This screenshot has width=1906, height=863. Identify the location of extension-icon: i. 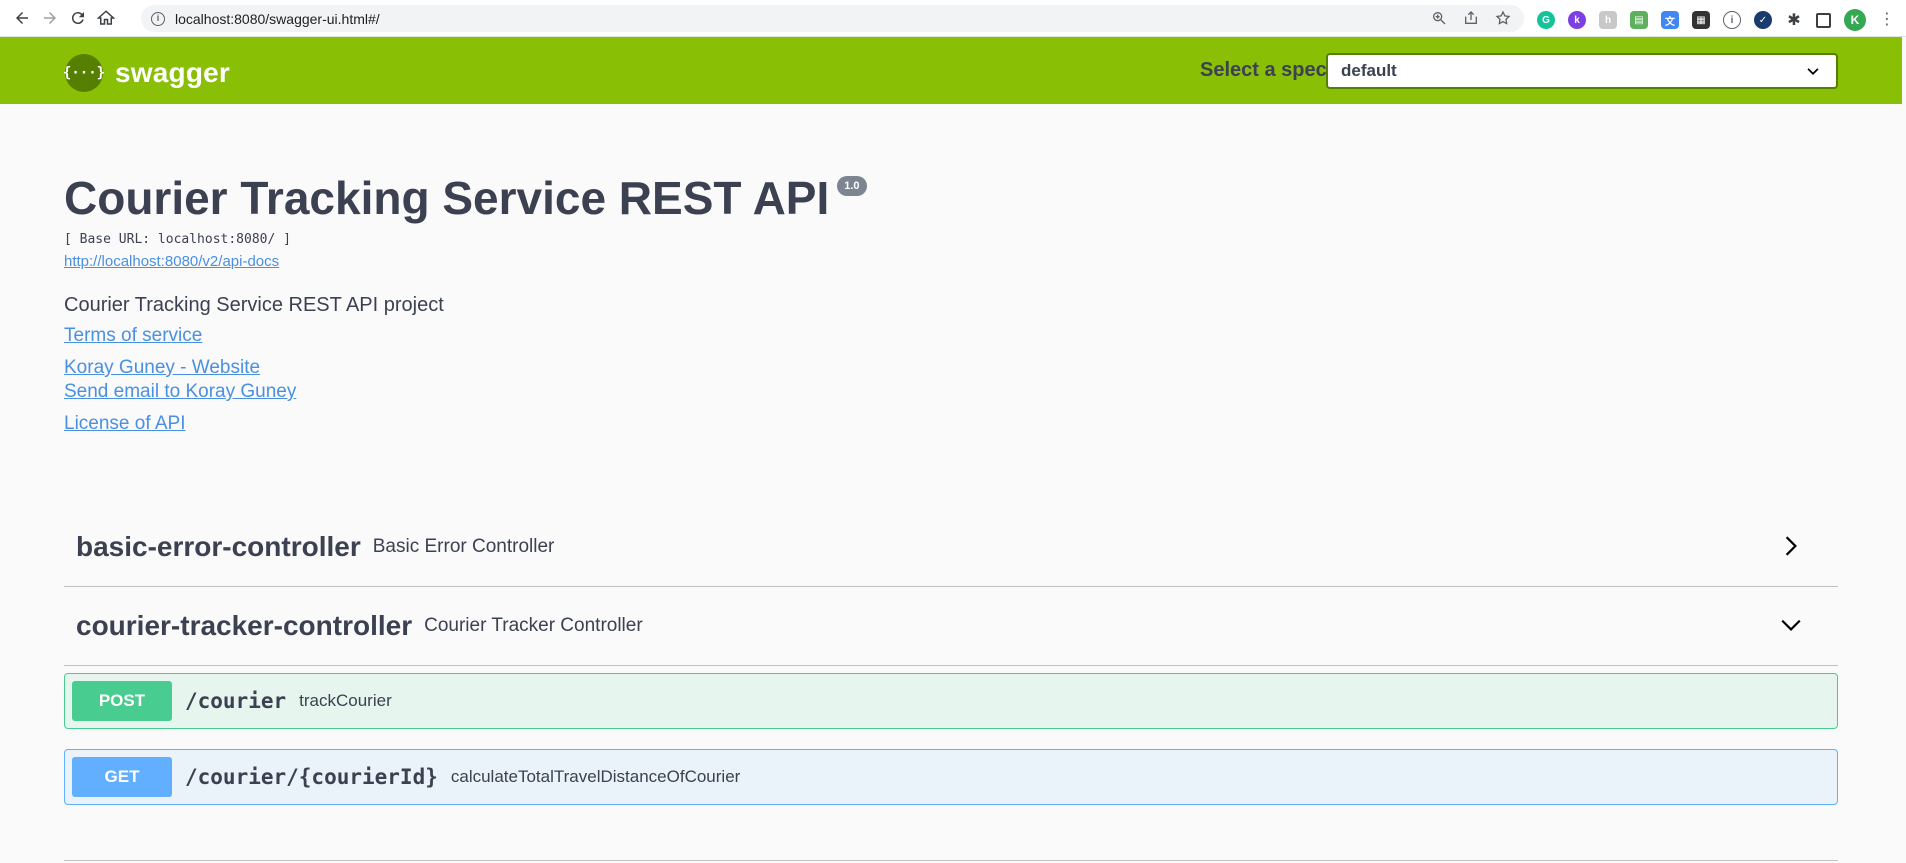
(1732, 20).